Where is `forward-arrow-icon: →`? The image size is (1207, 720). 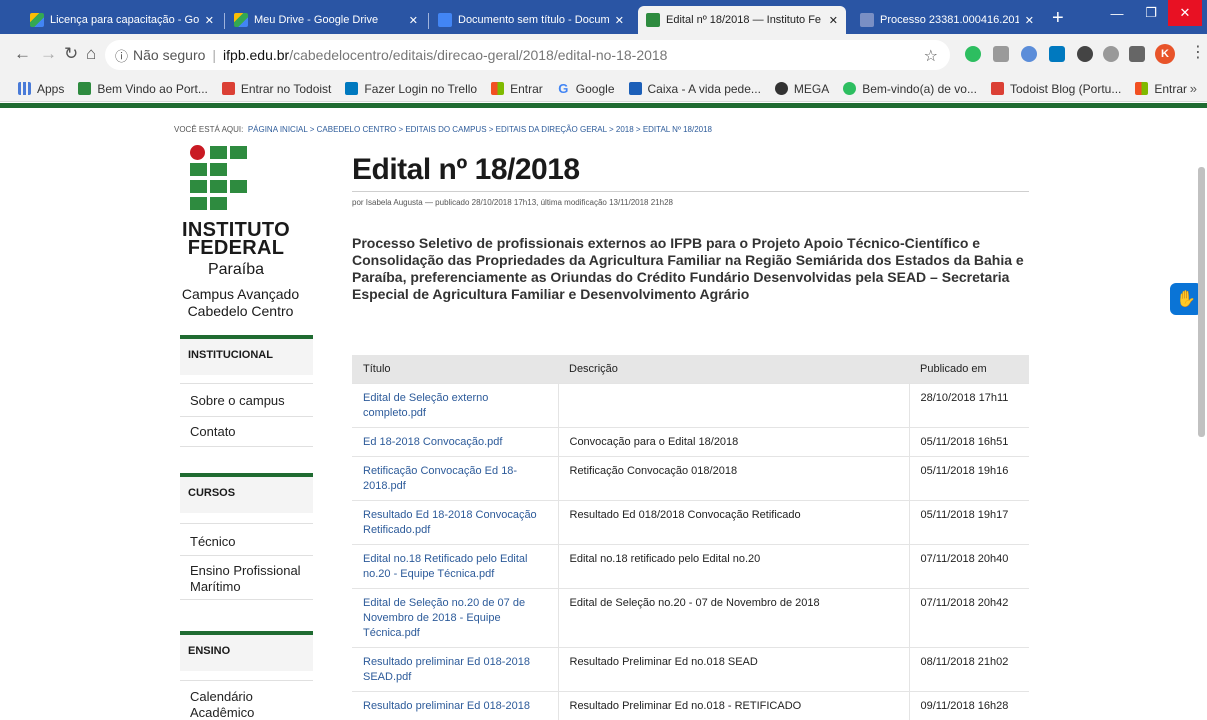 forward-arrow-icon: → is located at coordinates (48, 54).